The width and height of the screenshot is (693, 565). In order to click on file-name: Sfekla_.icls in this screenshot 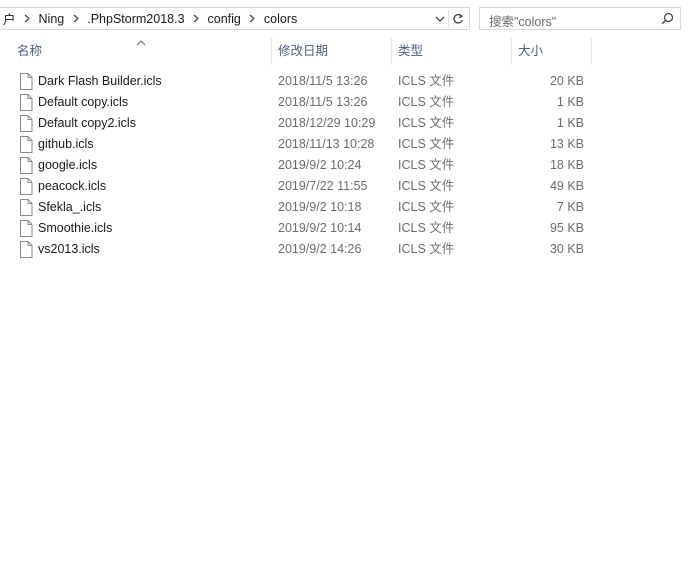, I will do `click(70, 207)`.